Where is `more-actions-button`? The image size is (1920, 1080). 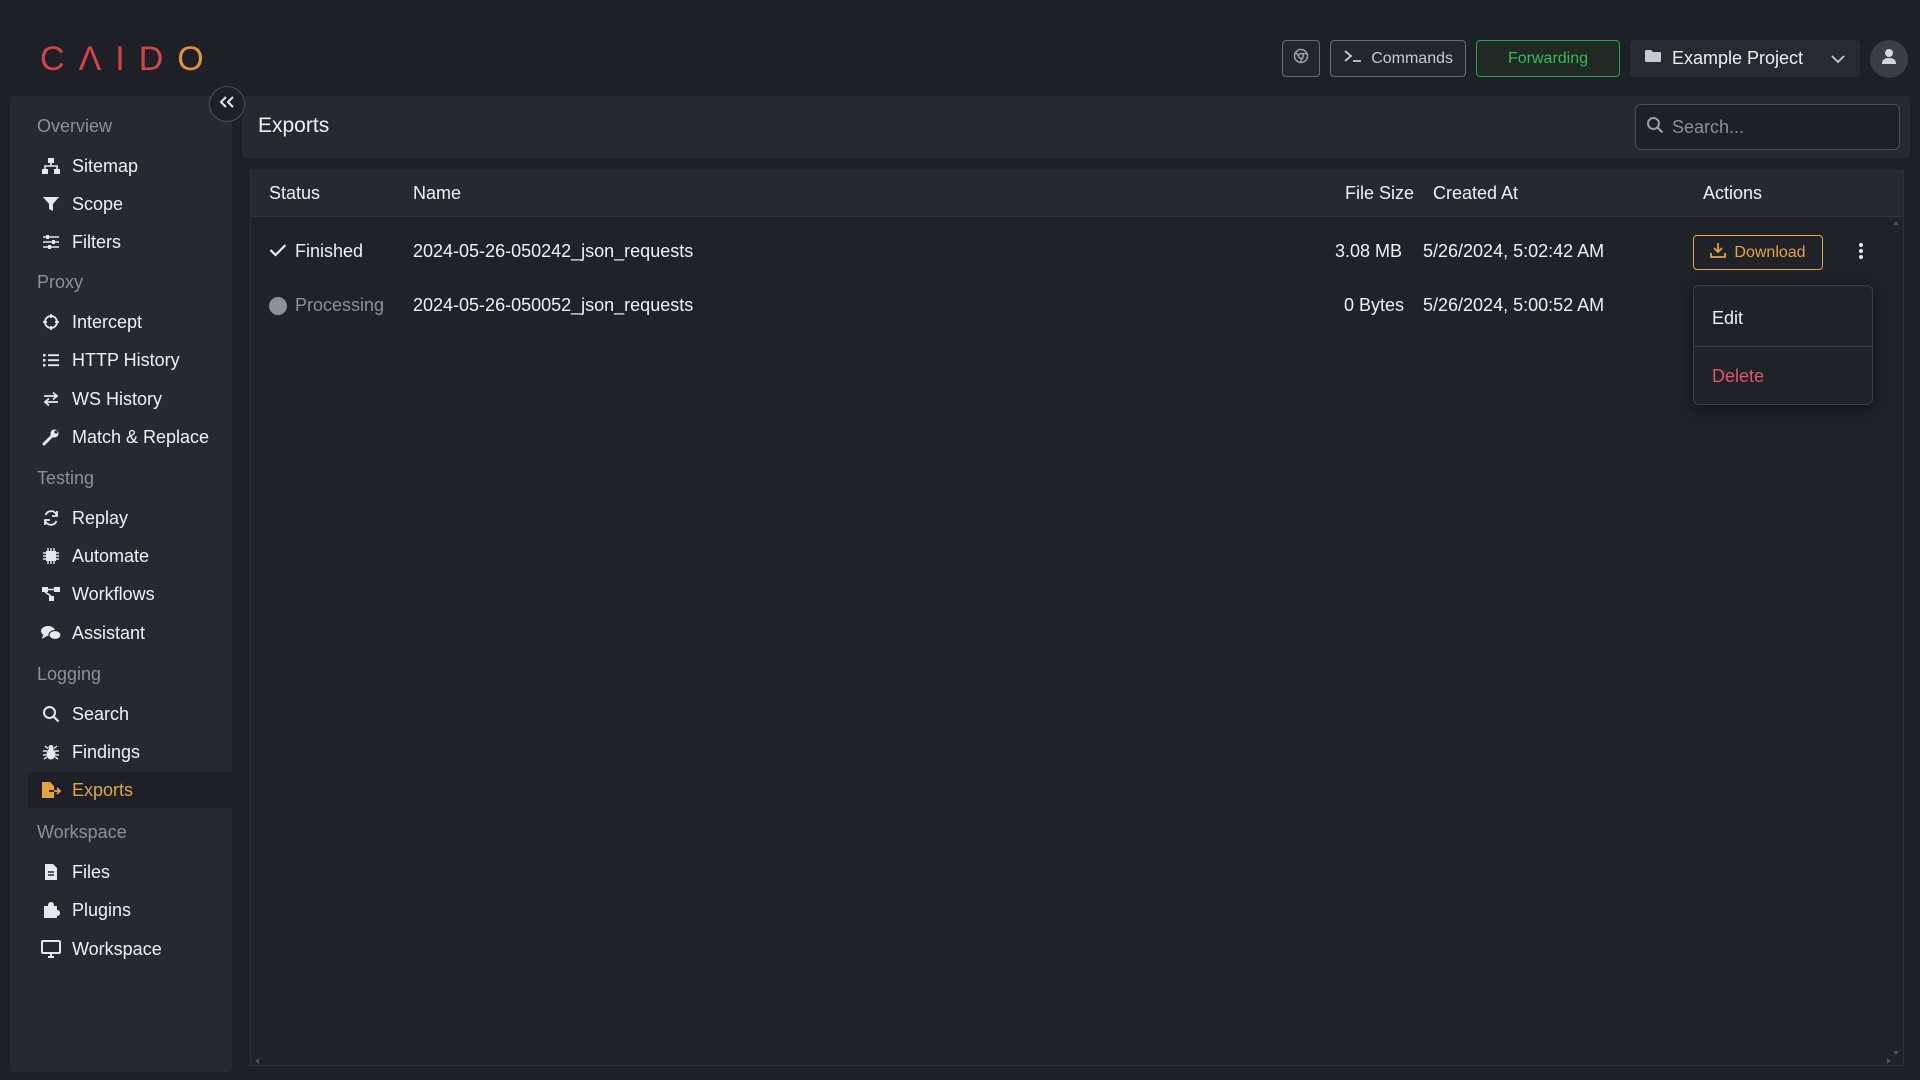
more-actions-button is located at coordinates (1861, 253).